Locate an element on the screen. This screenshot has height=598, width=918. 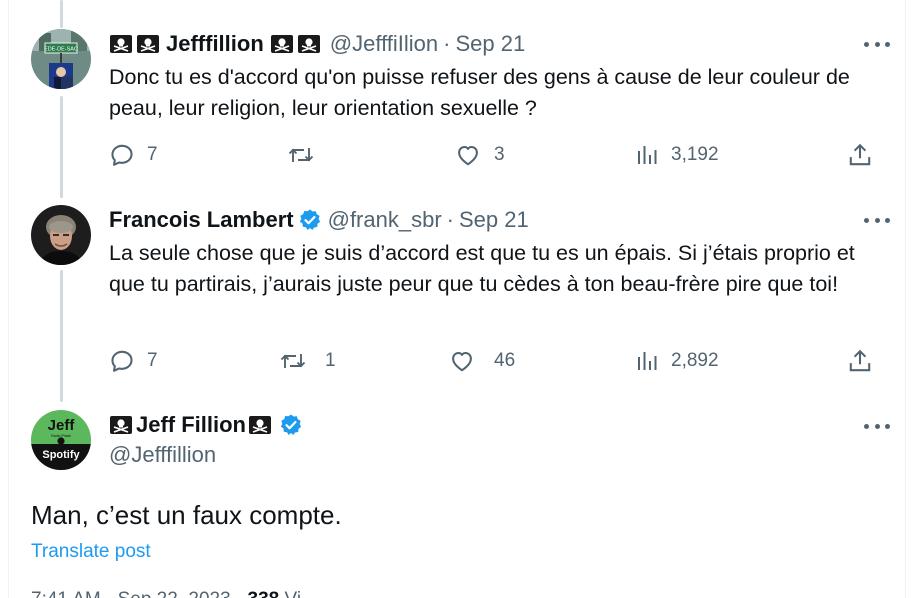
main-views-count: 338 is located at coordinates (264, 593).